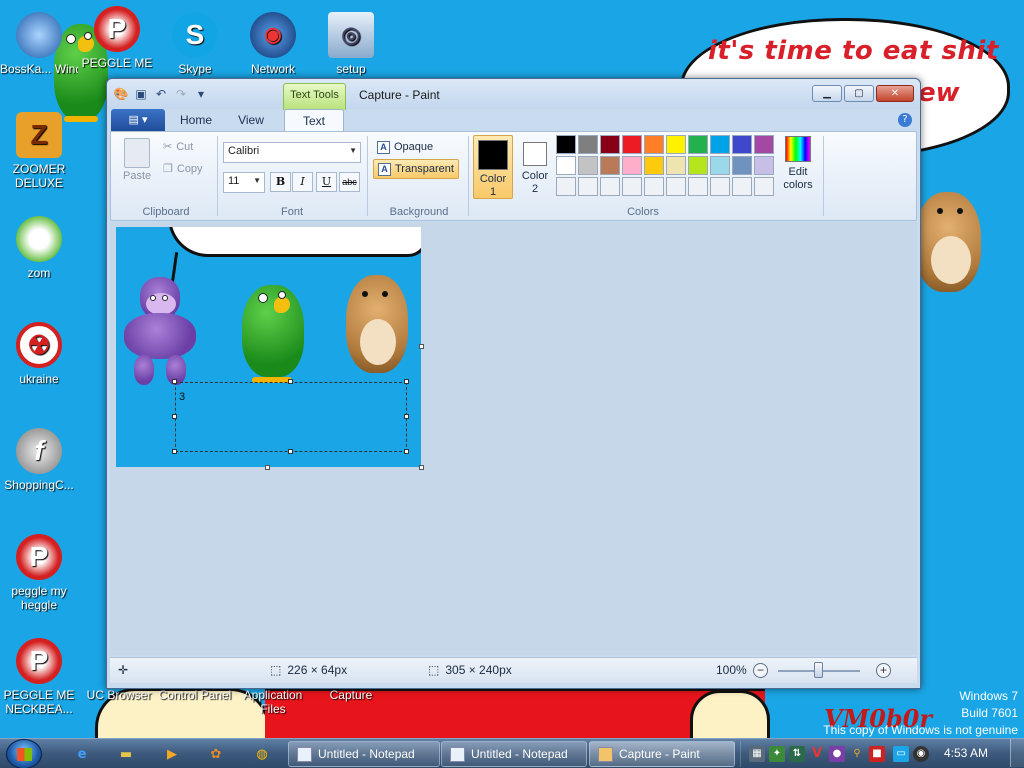  Describe the element at coordinates (178, 147) in the screenshot. I see `cut-button: ✂ Cut` at that location.